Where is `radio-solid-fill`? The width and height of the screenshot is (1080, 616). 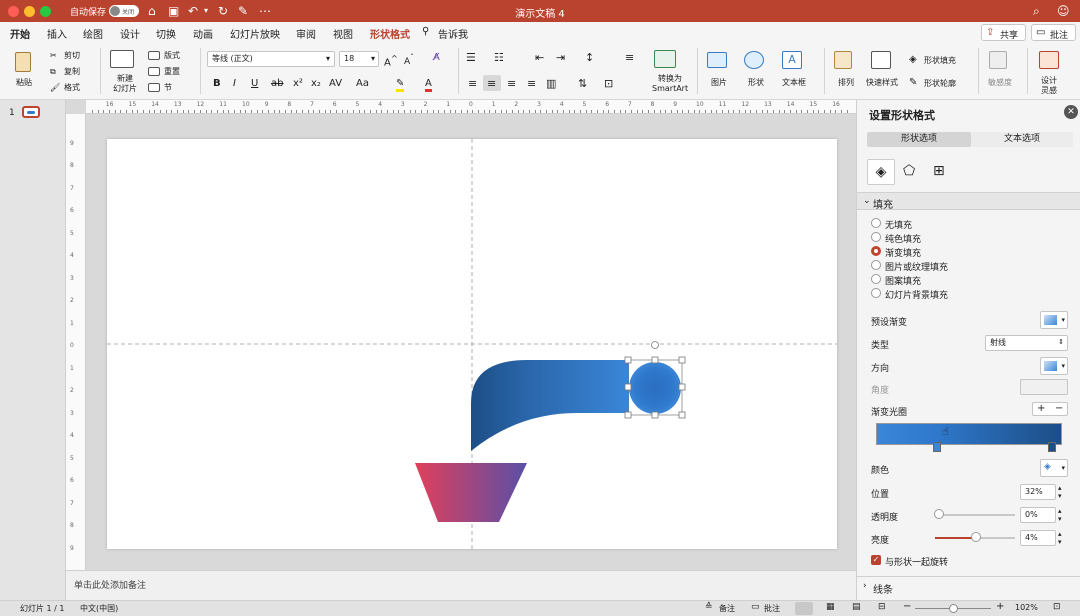
radio-solid-fill is located at coordinates (876, 237).